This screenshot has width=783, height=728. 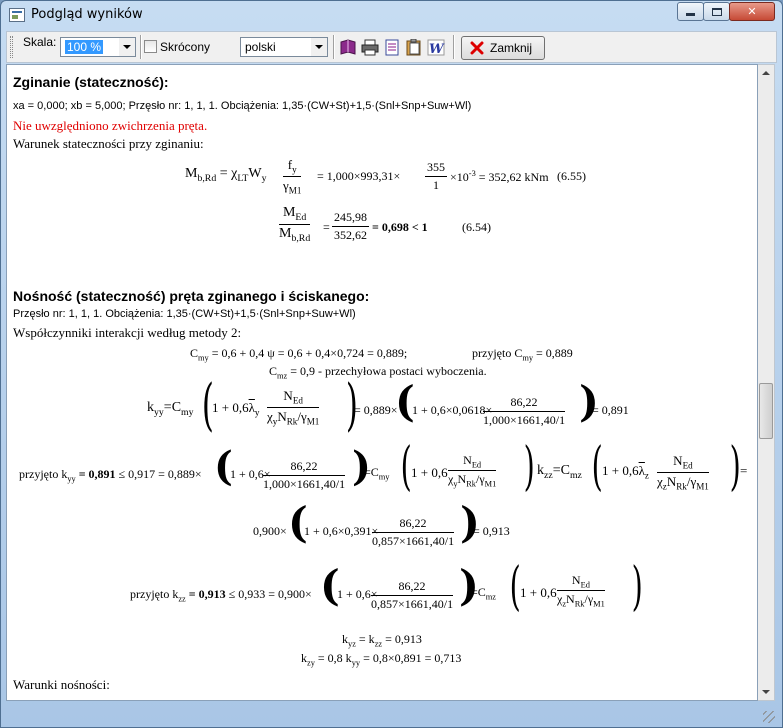 What do you see at coordinates (400, 227) in the screenshot?
I see `eq2-result: = 0,698 < 1` at bounding box center [400, 227].